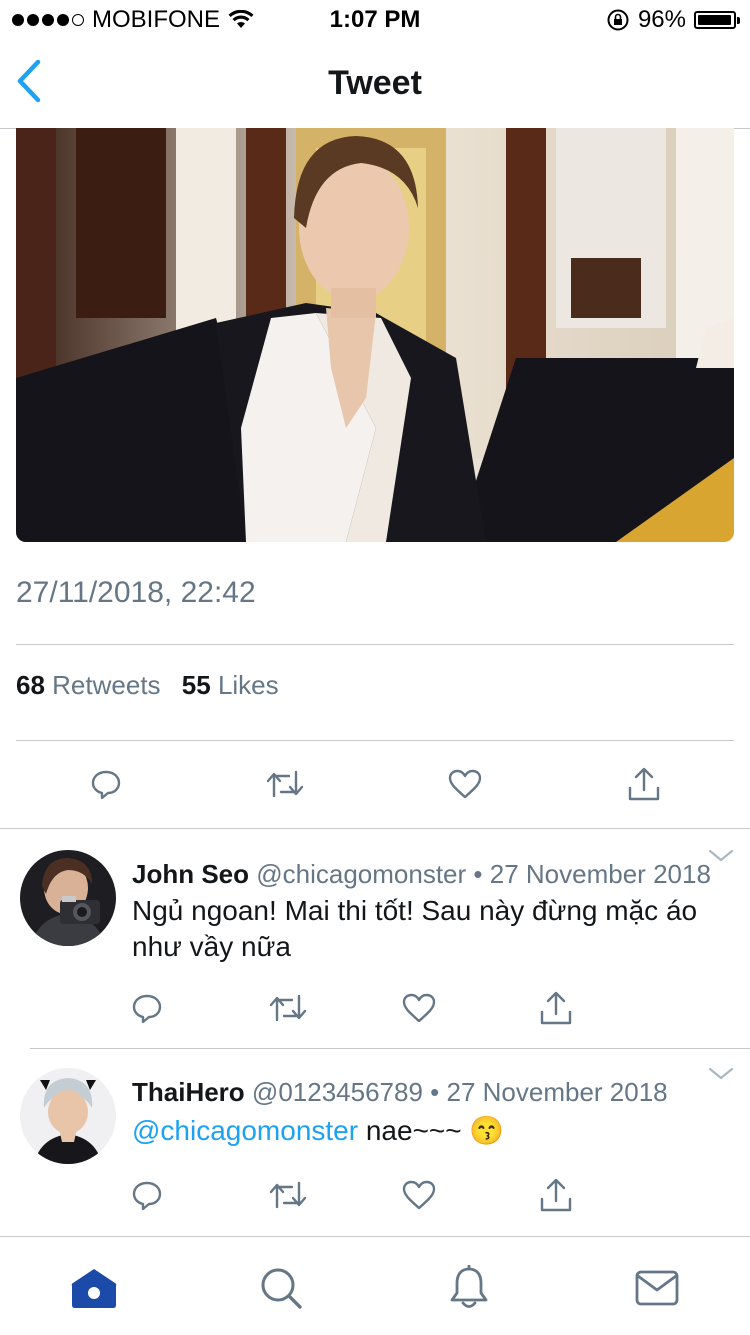 The image size is (750, 1335). What do you see at coordinates (661, 19) in the screenshot?
I see `battery-percent: 96%` at bounding box center [661, 19].